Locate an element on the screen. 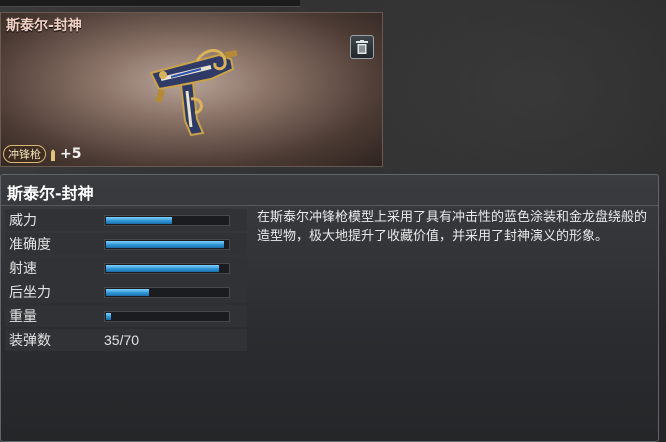  stats-list: 威力 准确度 射速 后坐力 重量 装弹数 35/70 is located at coordinates (126, 281).